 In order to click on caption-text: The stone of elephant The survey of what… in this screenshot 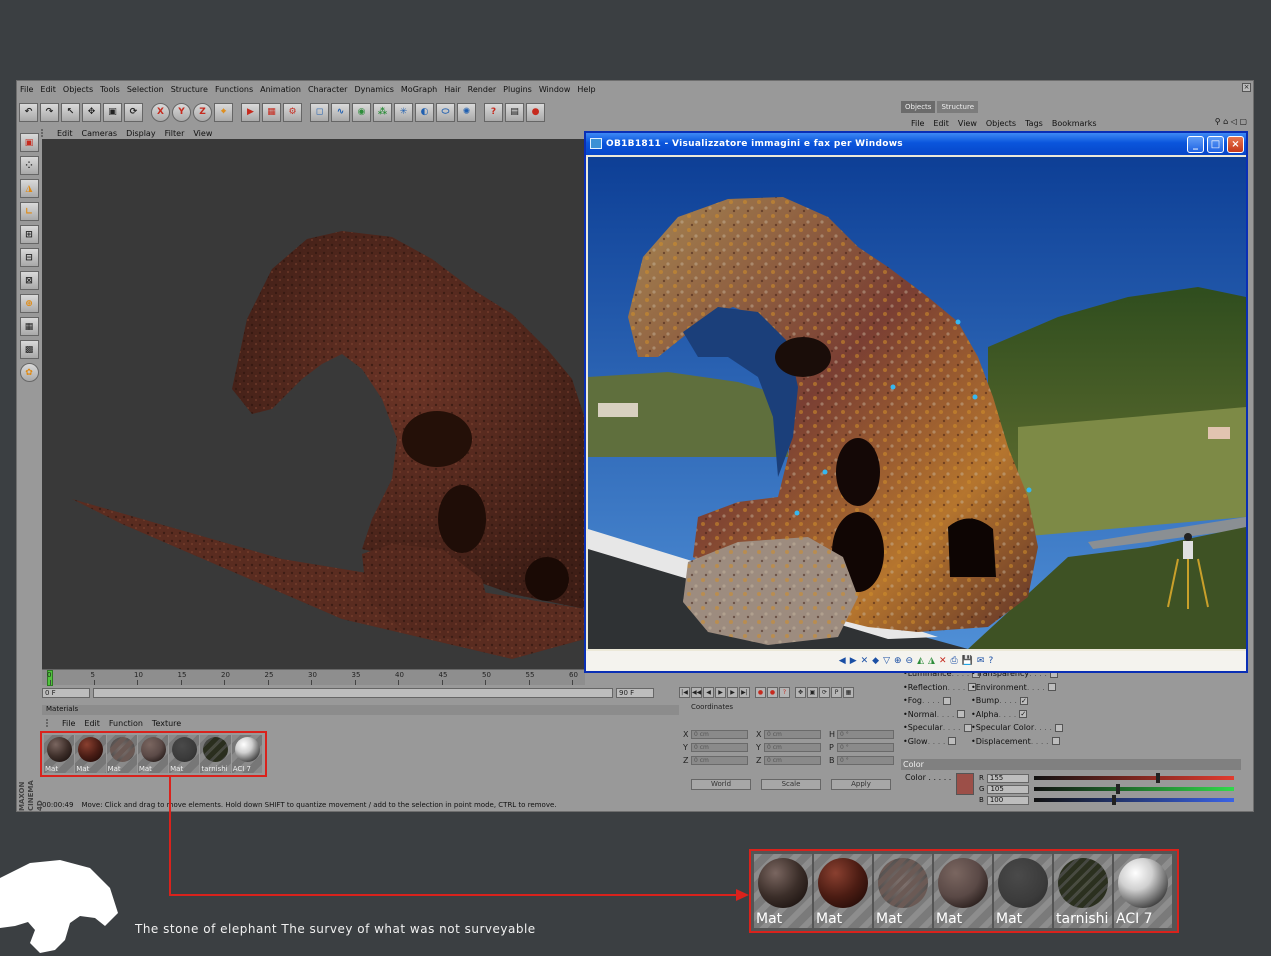, I will do `click(335, 929)`.